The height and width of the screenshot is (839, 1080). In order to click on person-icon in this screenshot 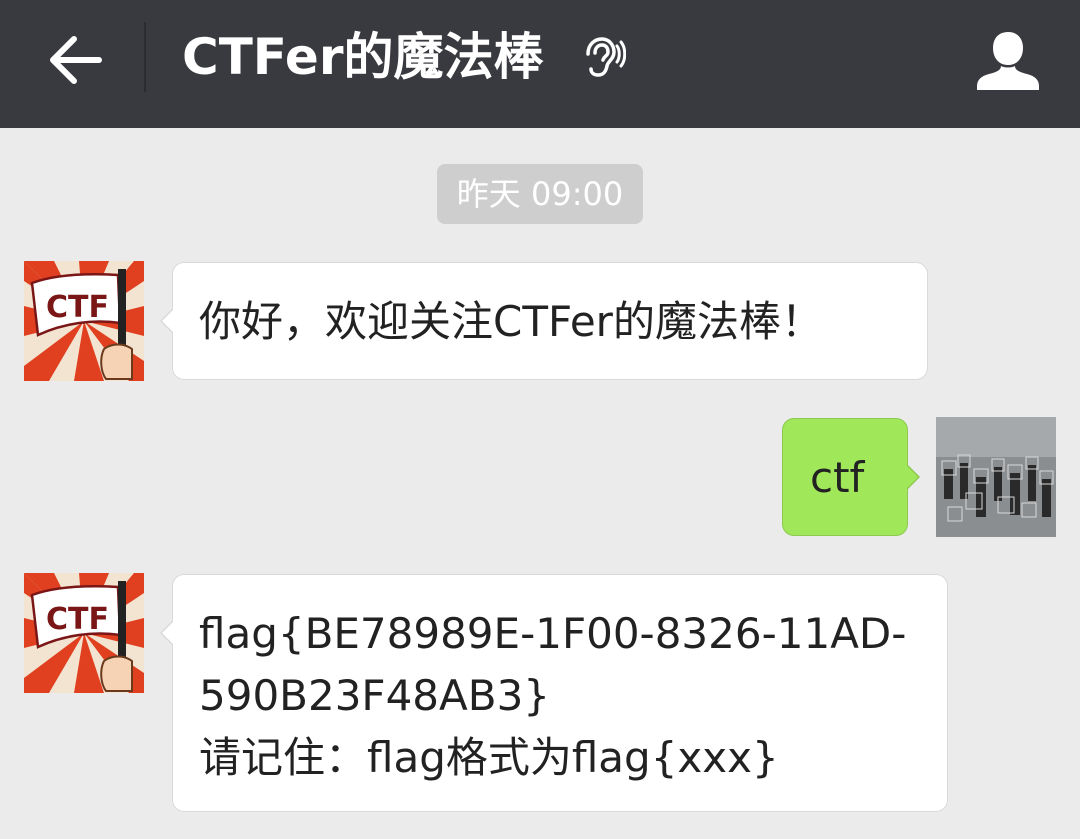, I will do `click(1008, 61)`.